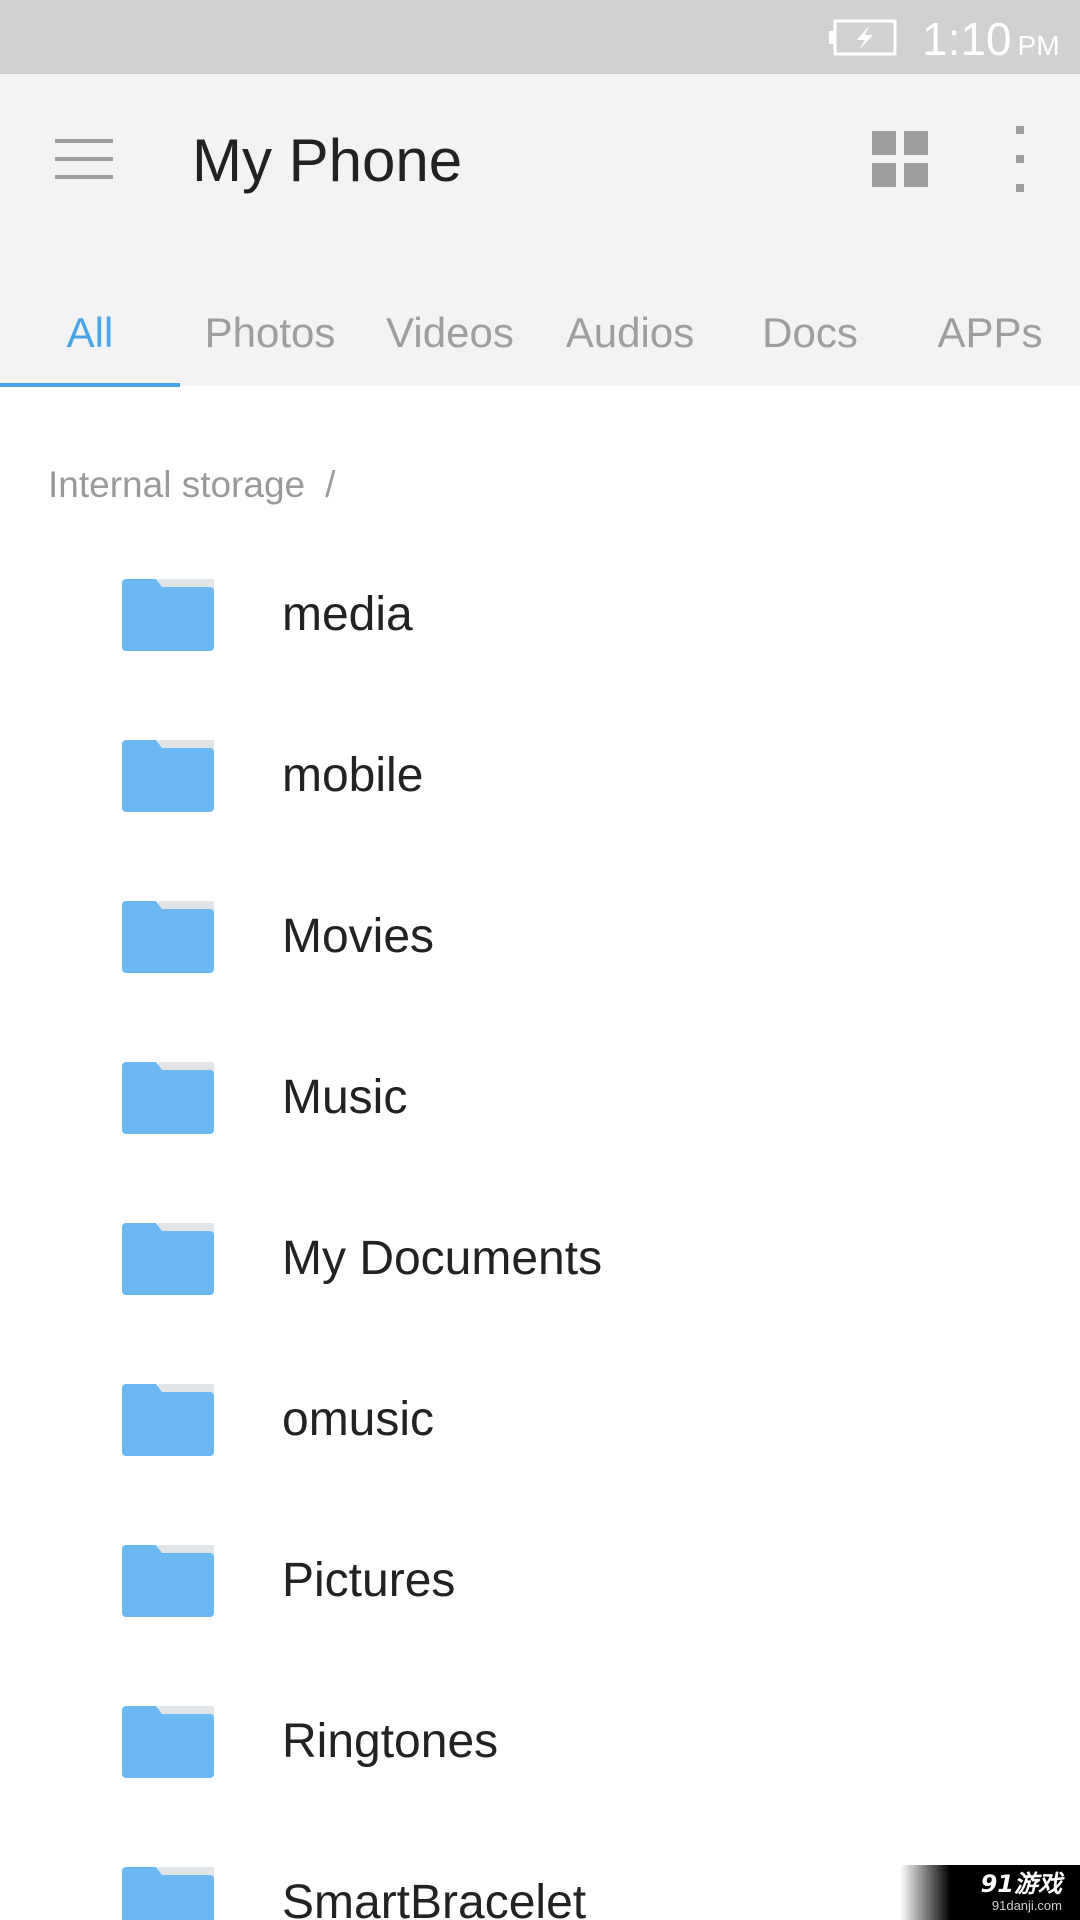  I want to click on file-name: Movies, so click(358, 936).